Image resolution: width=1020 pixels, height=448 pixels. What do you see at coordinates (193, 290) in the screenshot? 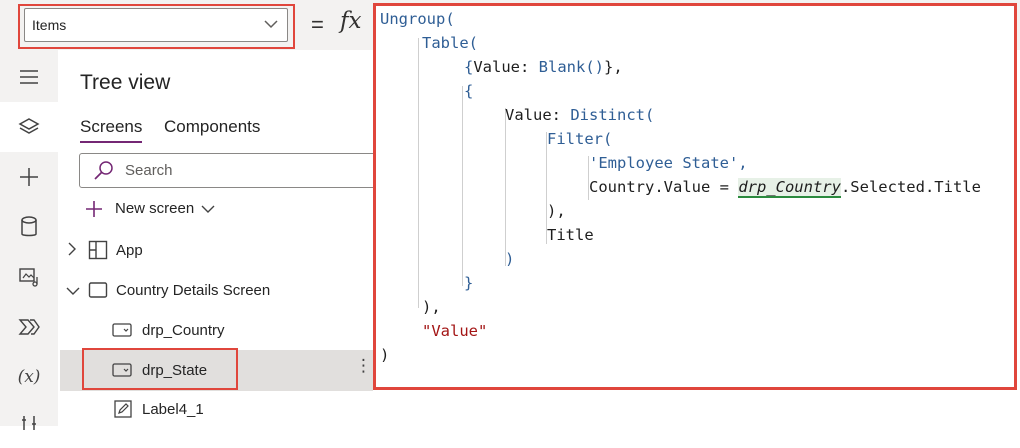
I see `tree-item-country-details-screen: Country Details Screen` at bounding box center [193, 290].